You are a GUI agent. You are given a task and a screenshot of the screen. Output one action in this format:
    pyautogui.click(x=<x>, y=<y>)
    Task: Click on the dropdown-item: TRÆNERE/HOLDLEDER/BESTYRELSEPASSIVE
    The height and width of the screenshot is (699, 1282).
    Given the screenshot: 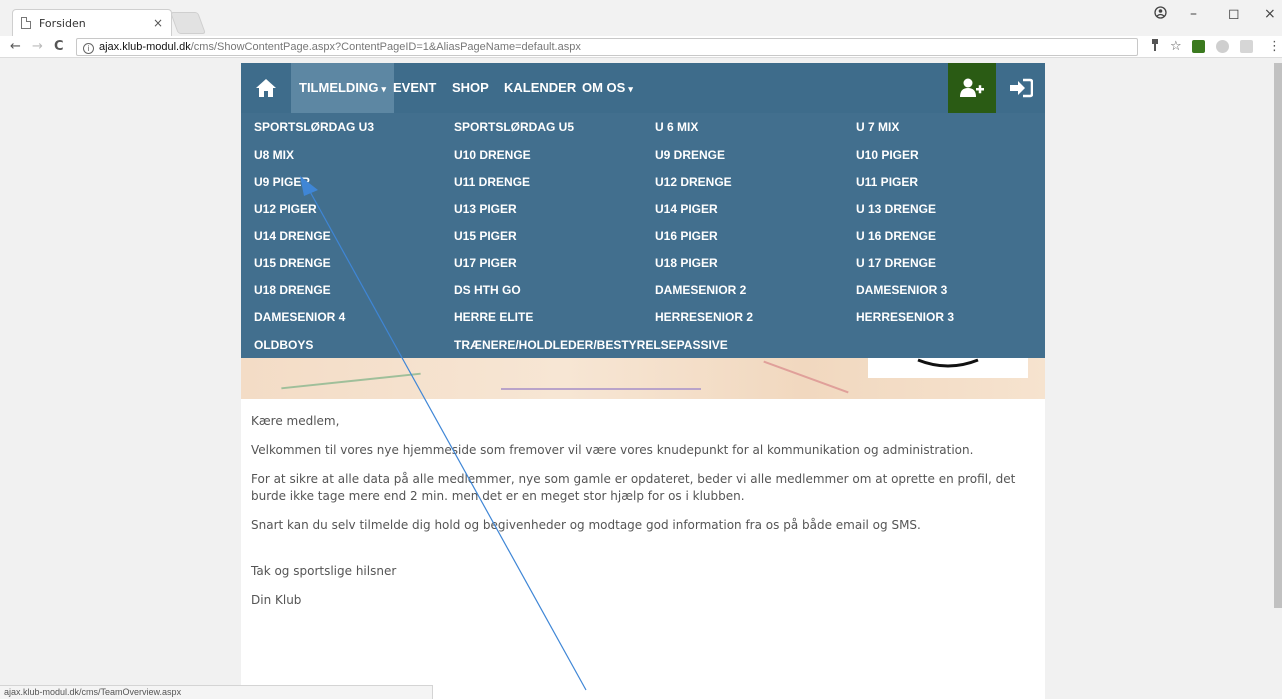 What is the action you would take?
    pyautogui.click(x=591, y=345)
    